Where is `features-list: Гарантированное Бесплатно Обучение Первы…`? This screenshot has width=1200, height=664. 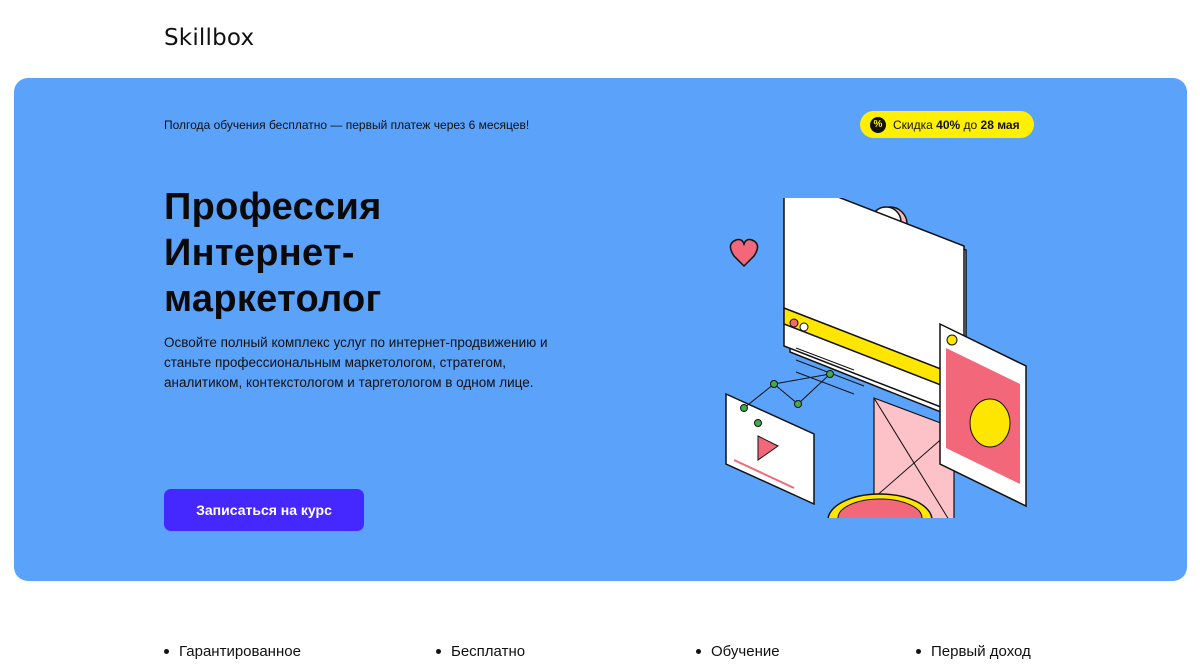 features-list: Гарантированное Бесплатно Обучение Первы… is located at coordinates (600, 652).